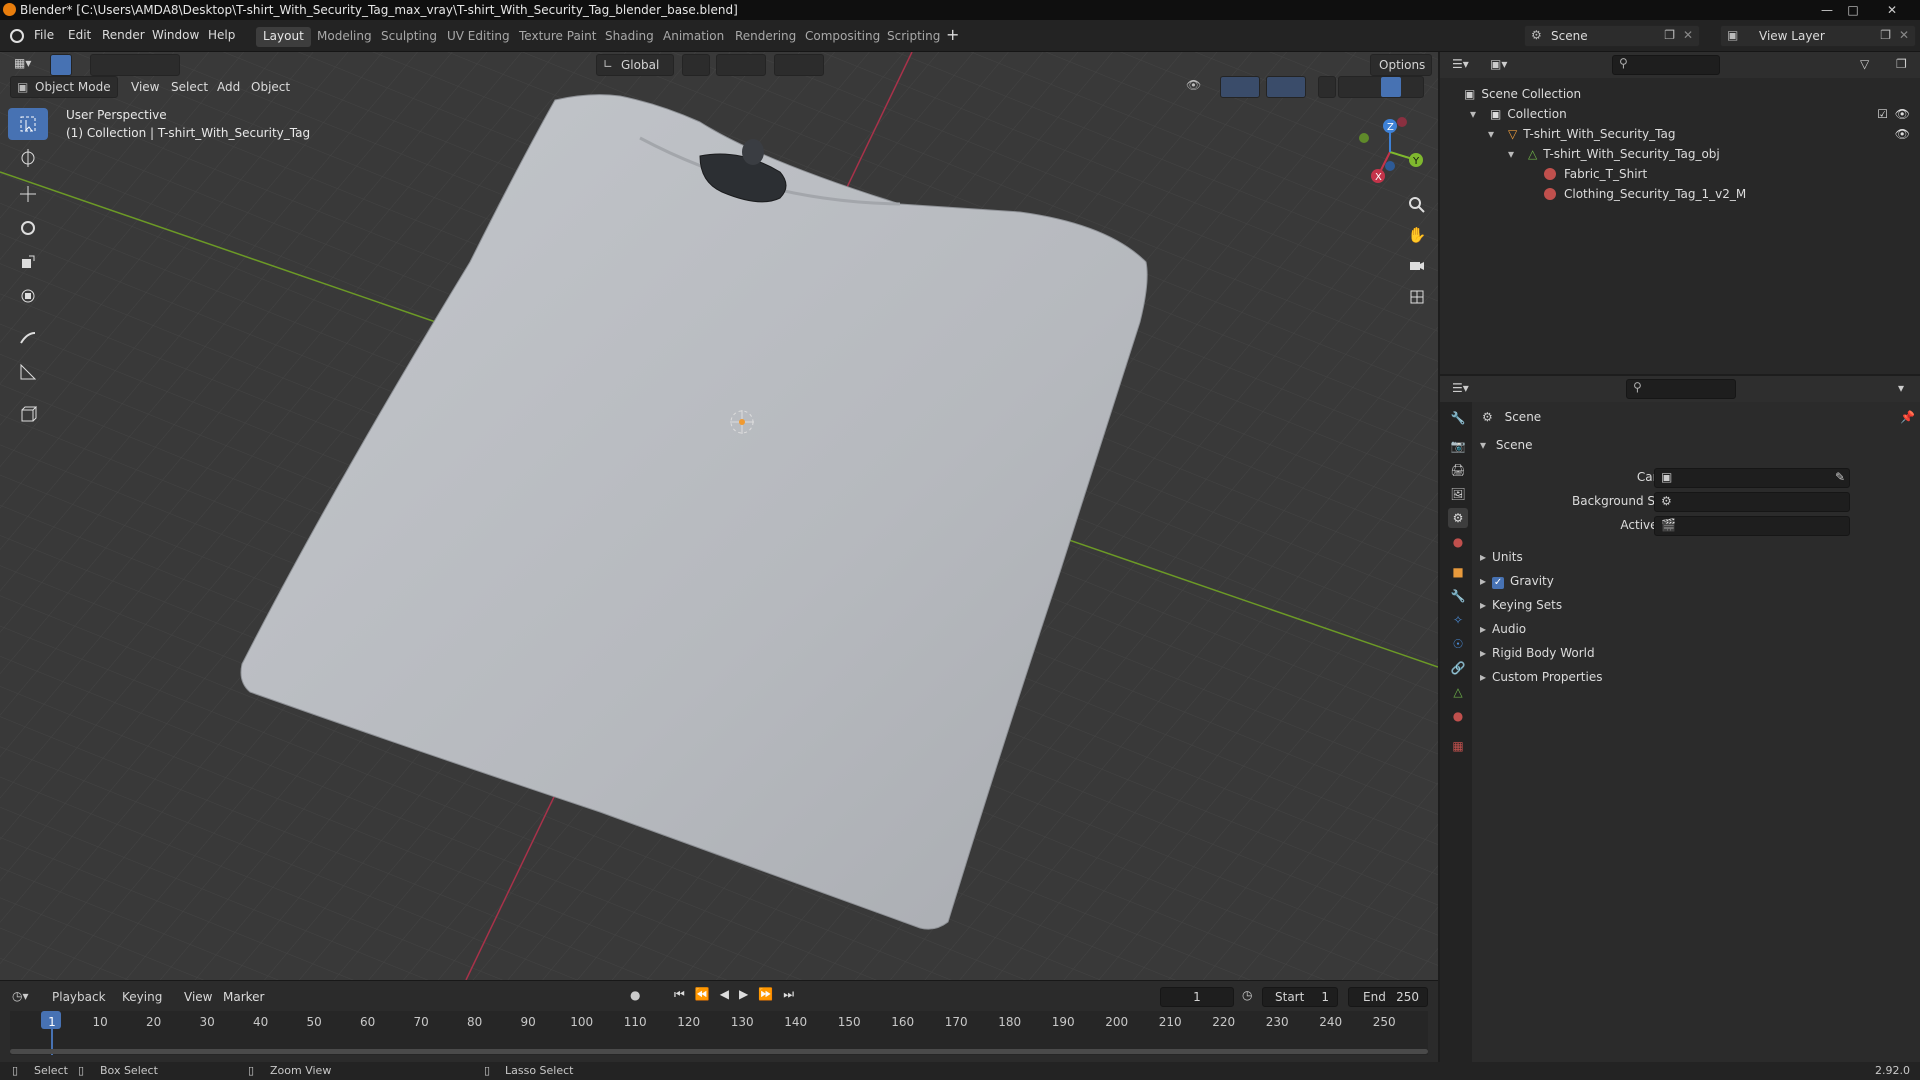  What do you see at coordinates (1300, 997) in the screenshot?
I see `start-frame-field: Start 1` at bounding box center [1300, 997].